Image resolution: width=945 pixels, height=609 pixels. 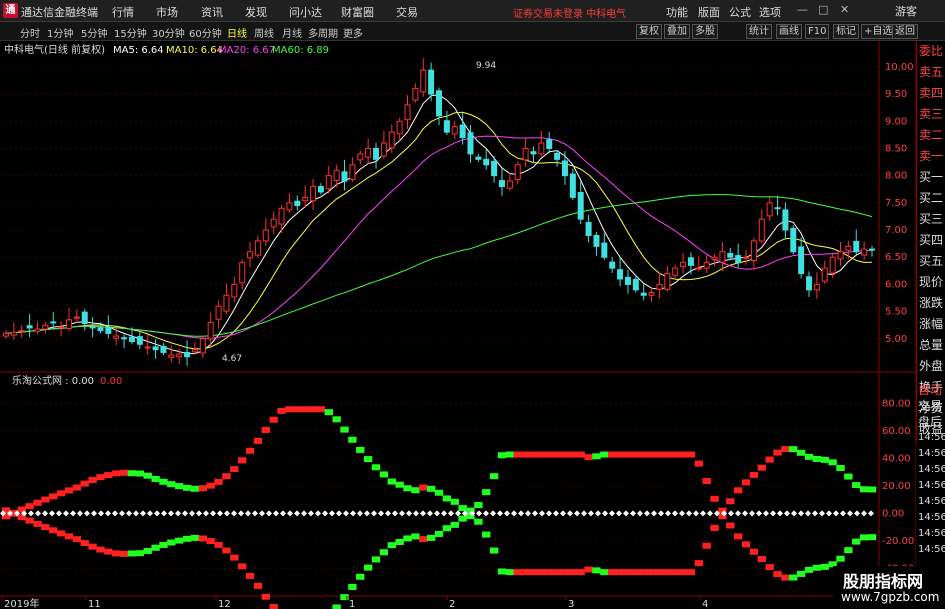 I want to click on ma60-label: MA60: 6.89, so click(x=300, y=50).